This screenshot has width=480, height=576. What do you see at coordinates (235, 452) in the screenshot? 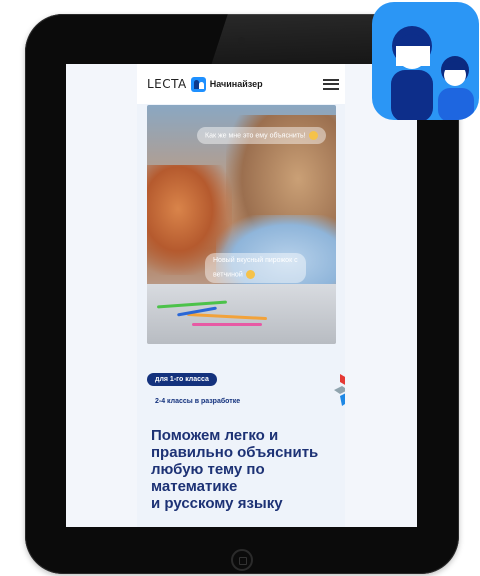
I see `headline-line: правильно объяснить` at bounding box center [235, 452].